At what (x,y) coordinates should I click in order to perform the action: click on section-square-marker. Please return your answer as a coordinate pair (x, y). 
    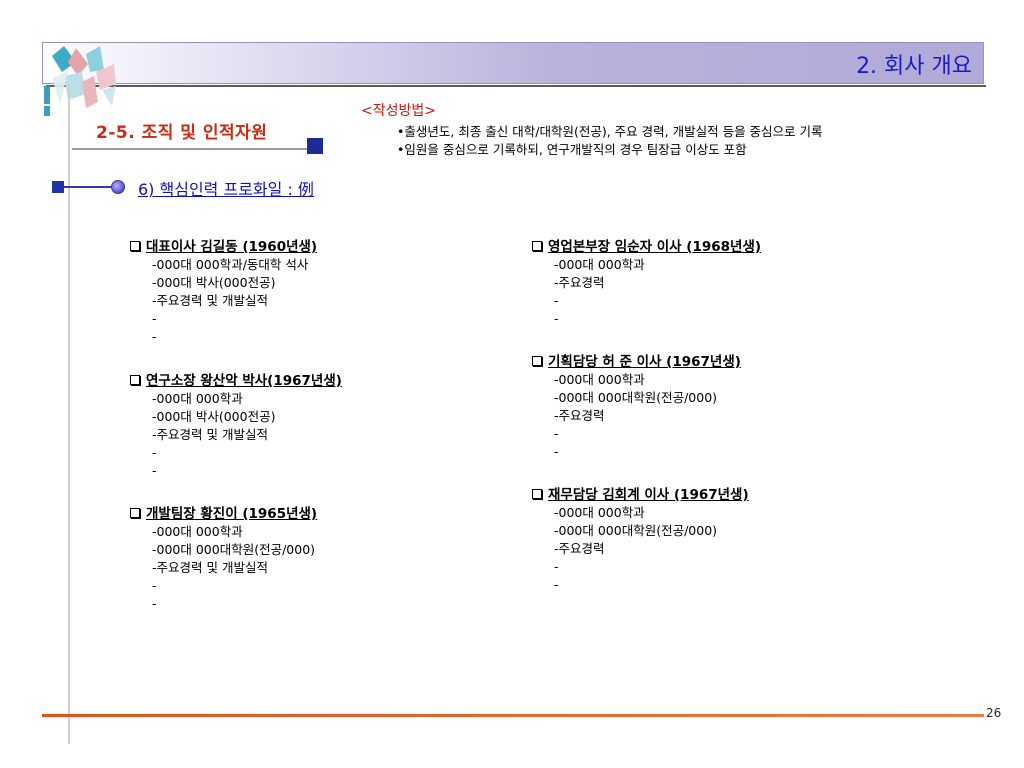
    Looking at the image, I should click on (315, 146).